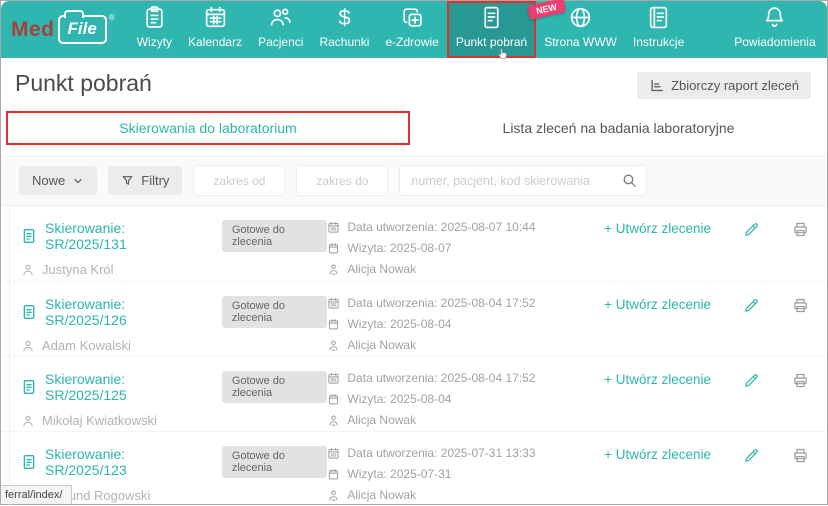 This screenshot has width=828, height=506. Describe the element at coordinates (414, 81) in the screenshot. I see `page-header: Punkt pobrań Zbiorczy raport zleceń` at that location.